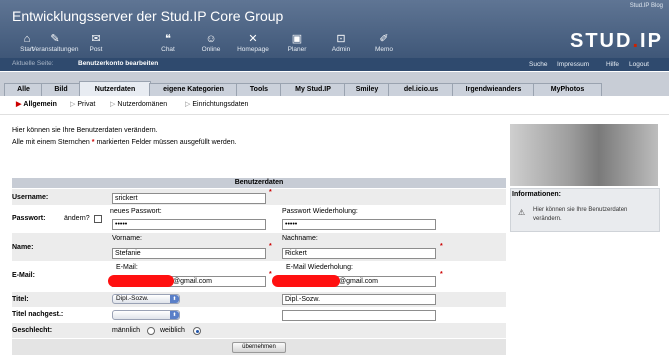 This screenshot has height=364, width=669. I want to click on blog-link: Stud.IP Blog, so click(646, 6).